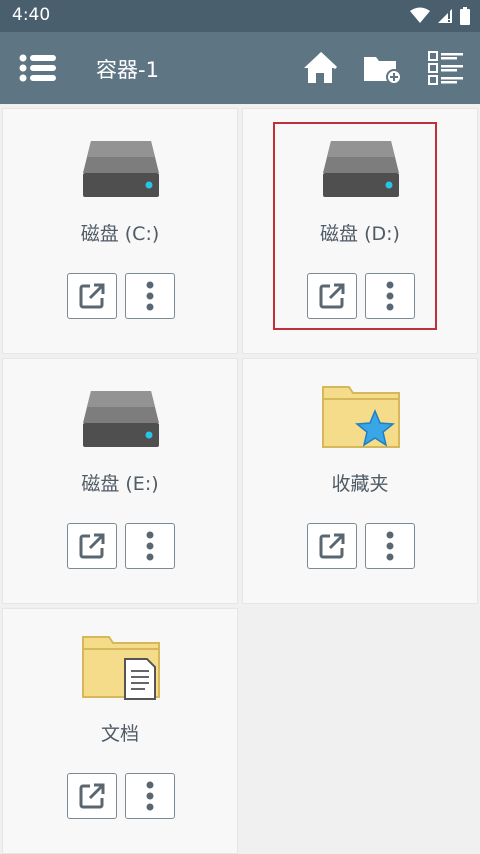  I want to click on app-bar: 容器-1, so click(240, 68).